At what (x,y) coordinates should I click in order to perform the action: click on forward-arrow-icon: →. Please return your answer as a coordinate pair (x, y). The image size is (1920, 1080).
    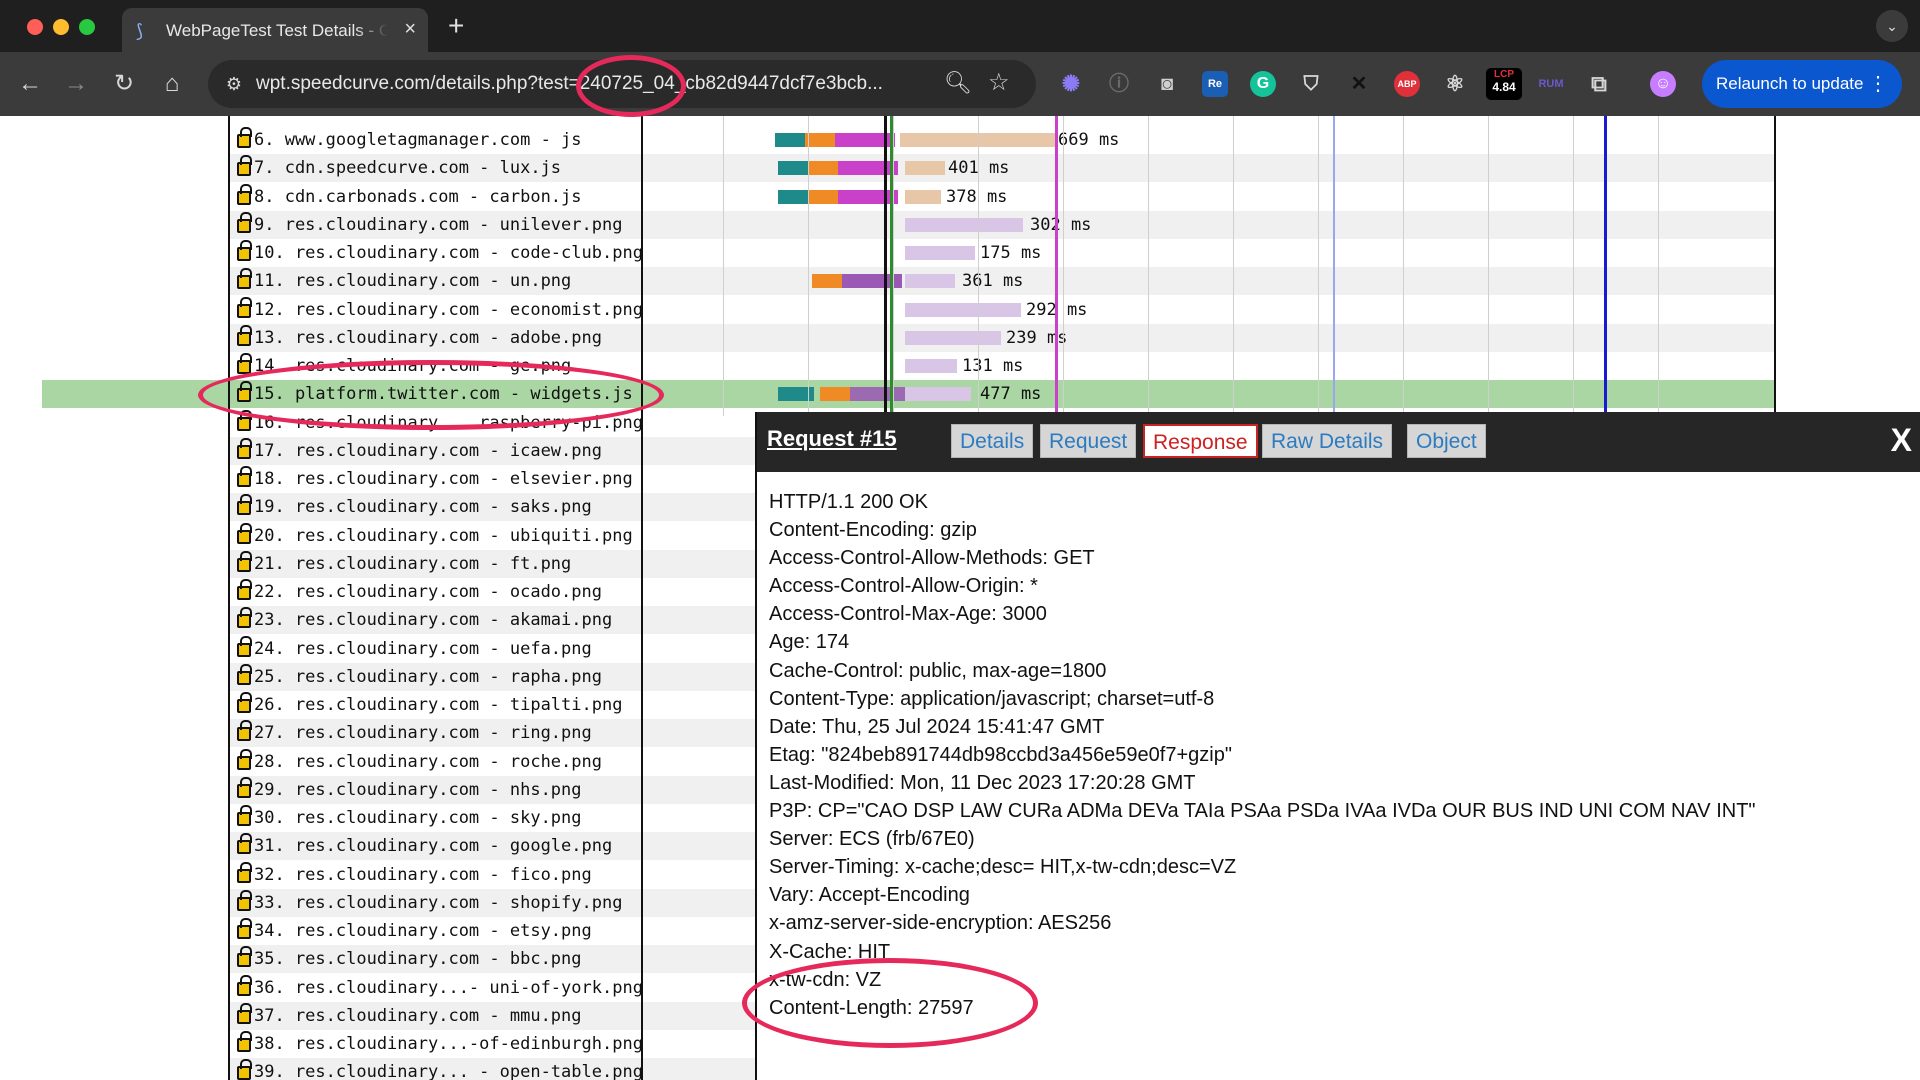
    Looking at the image, I should click on (76, 84).